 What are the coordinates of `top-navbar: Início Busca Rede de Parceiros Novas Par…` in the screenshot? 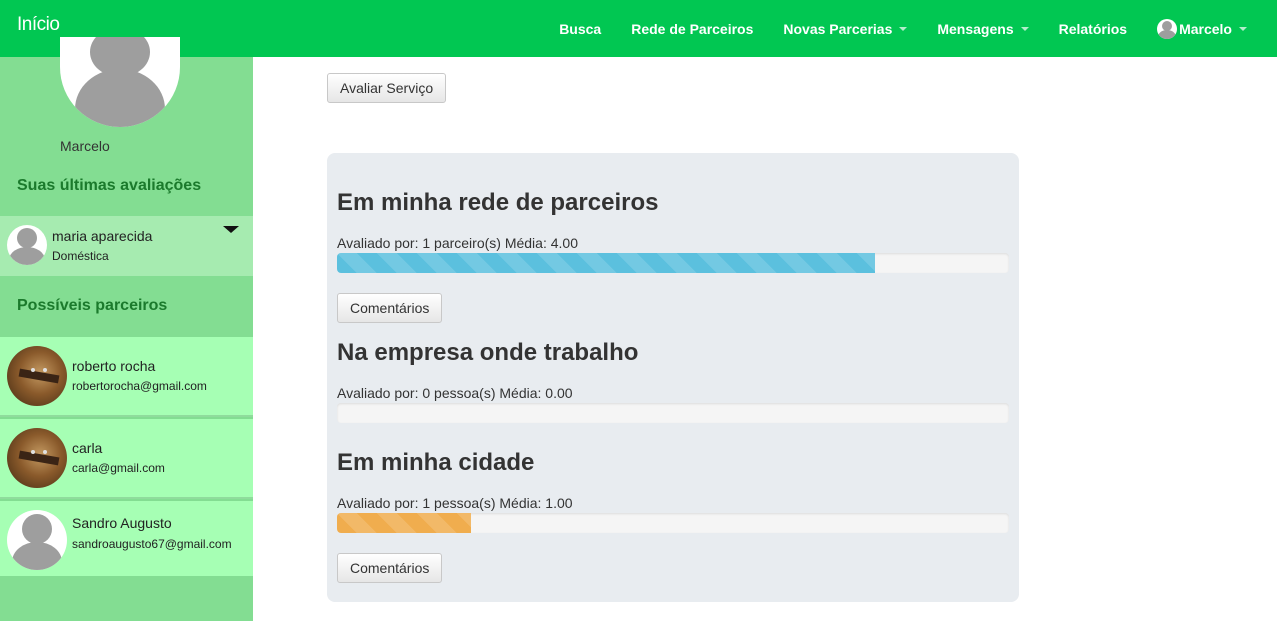 It's located at (638, 28).